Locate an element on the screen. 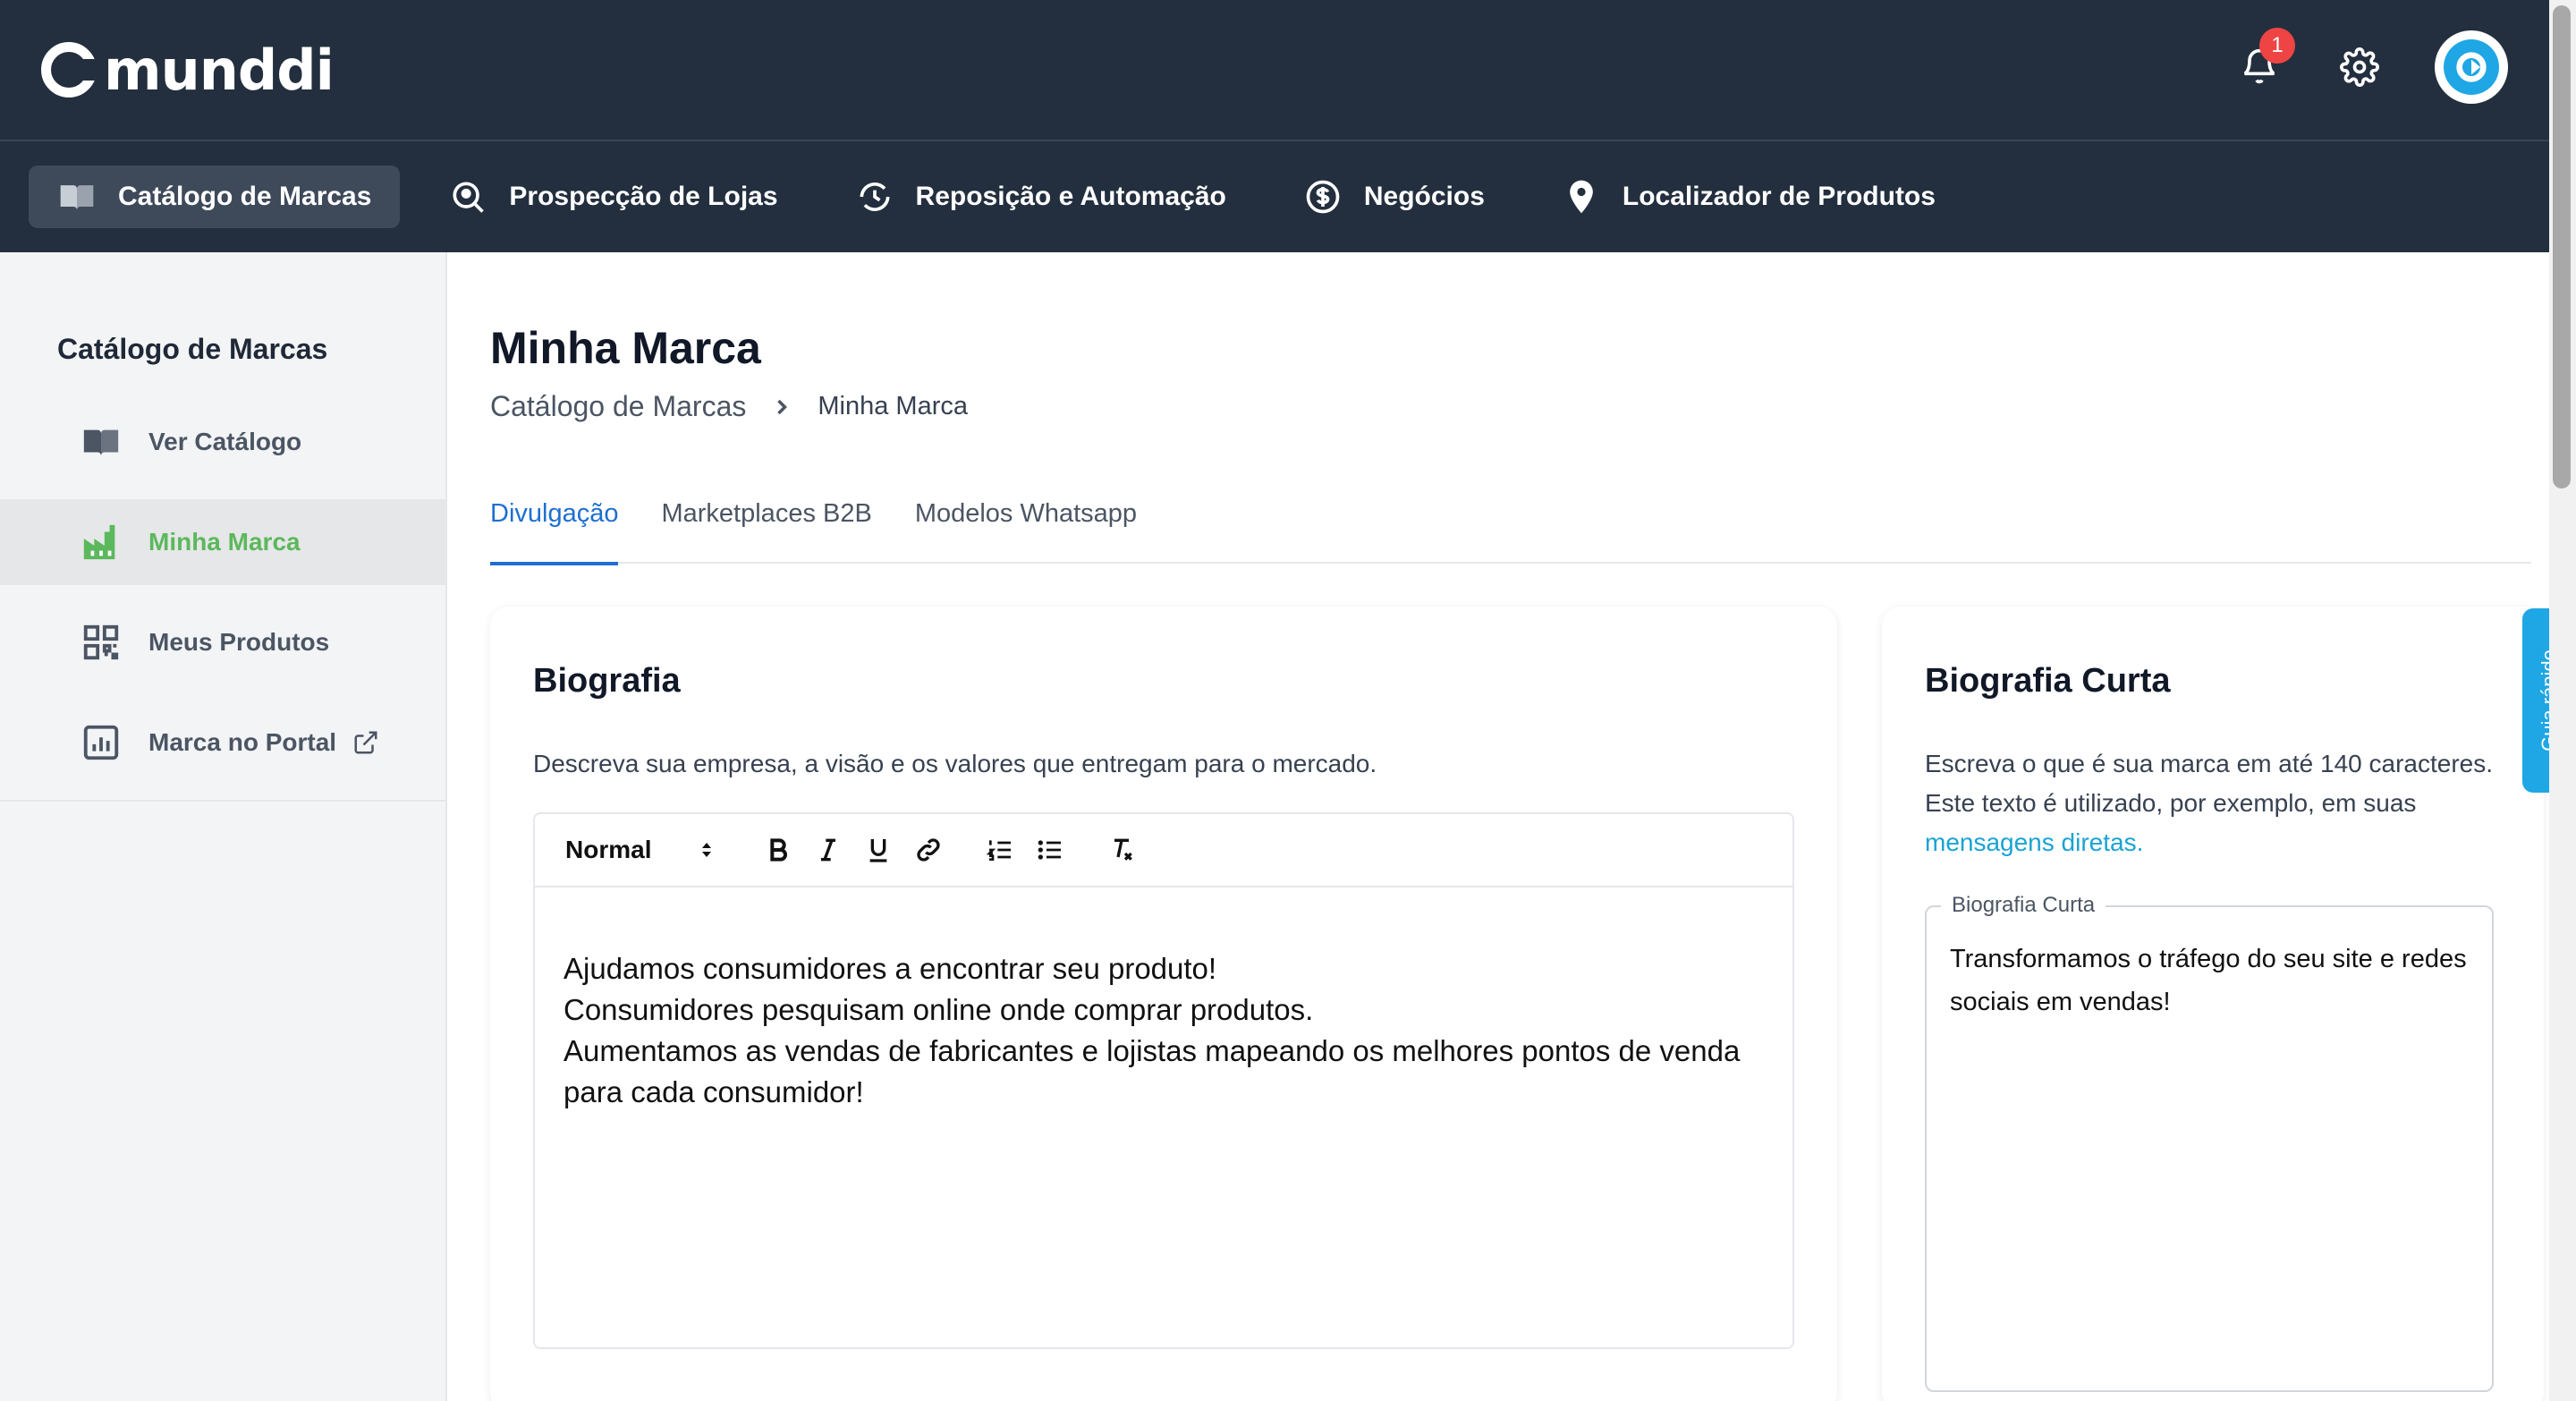 The image size is (2576, 1401). format-select-value: Normal is located at coordinates (608, 849).